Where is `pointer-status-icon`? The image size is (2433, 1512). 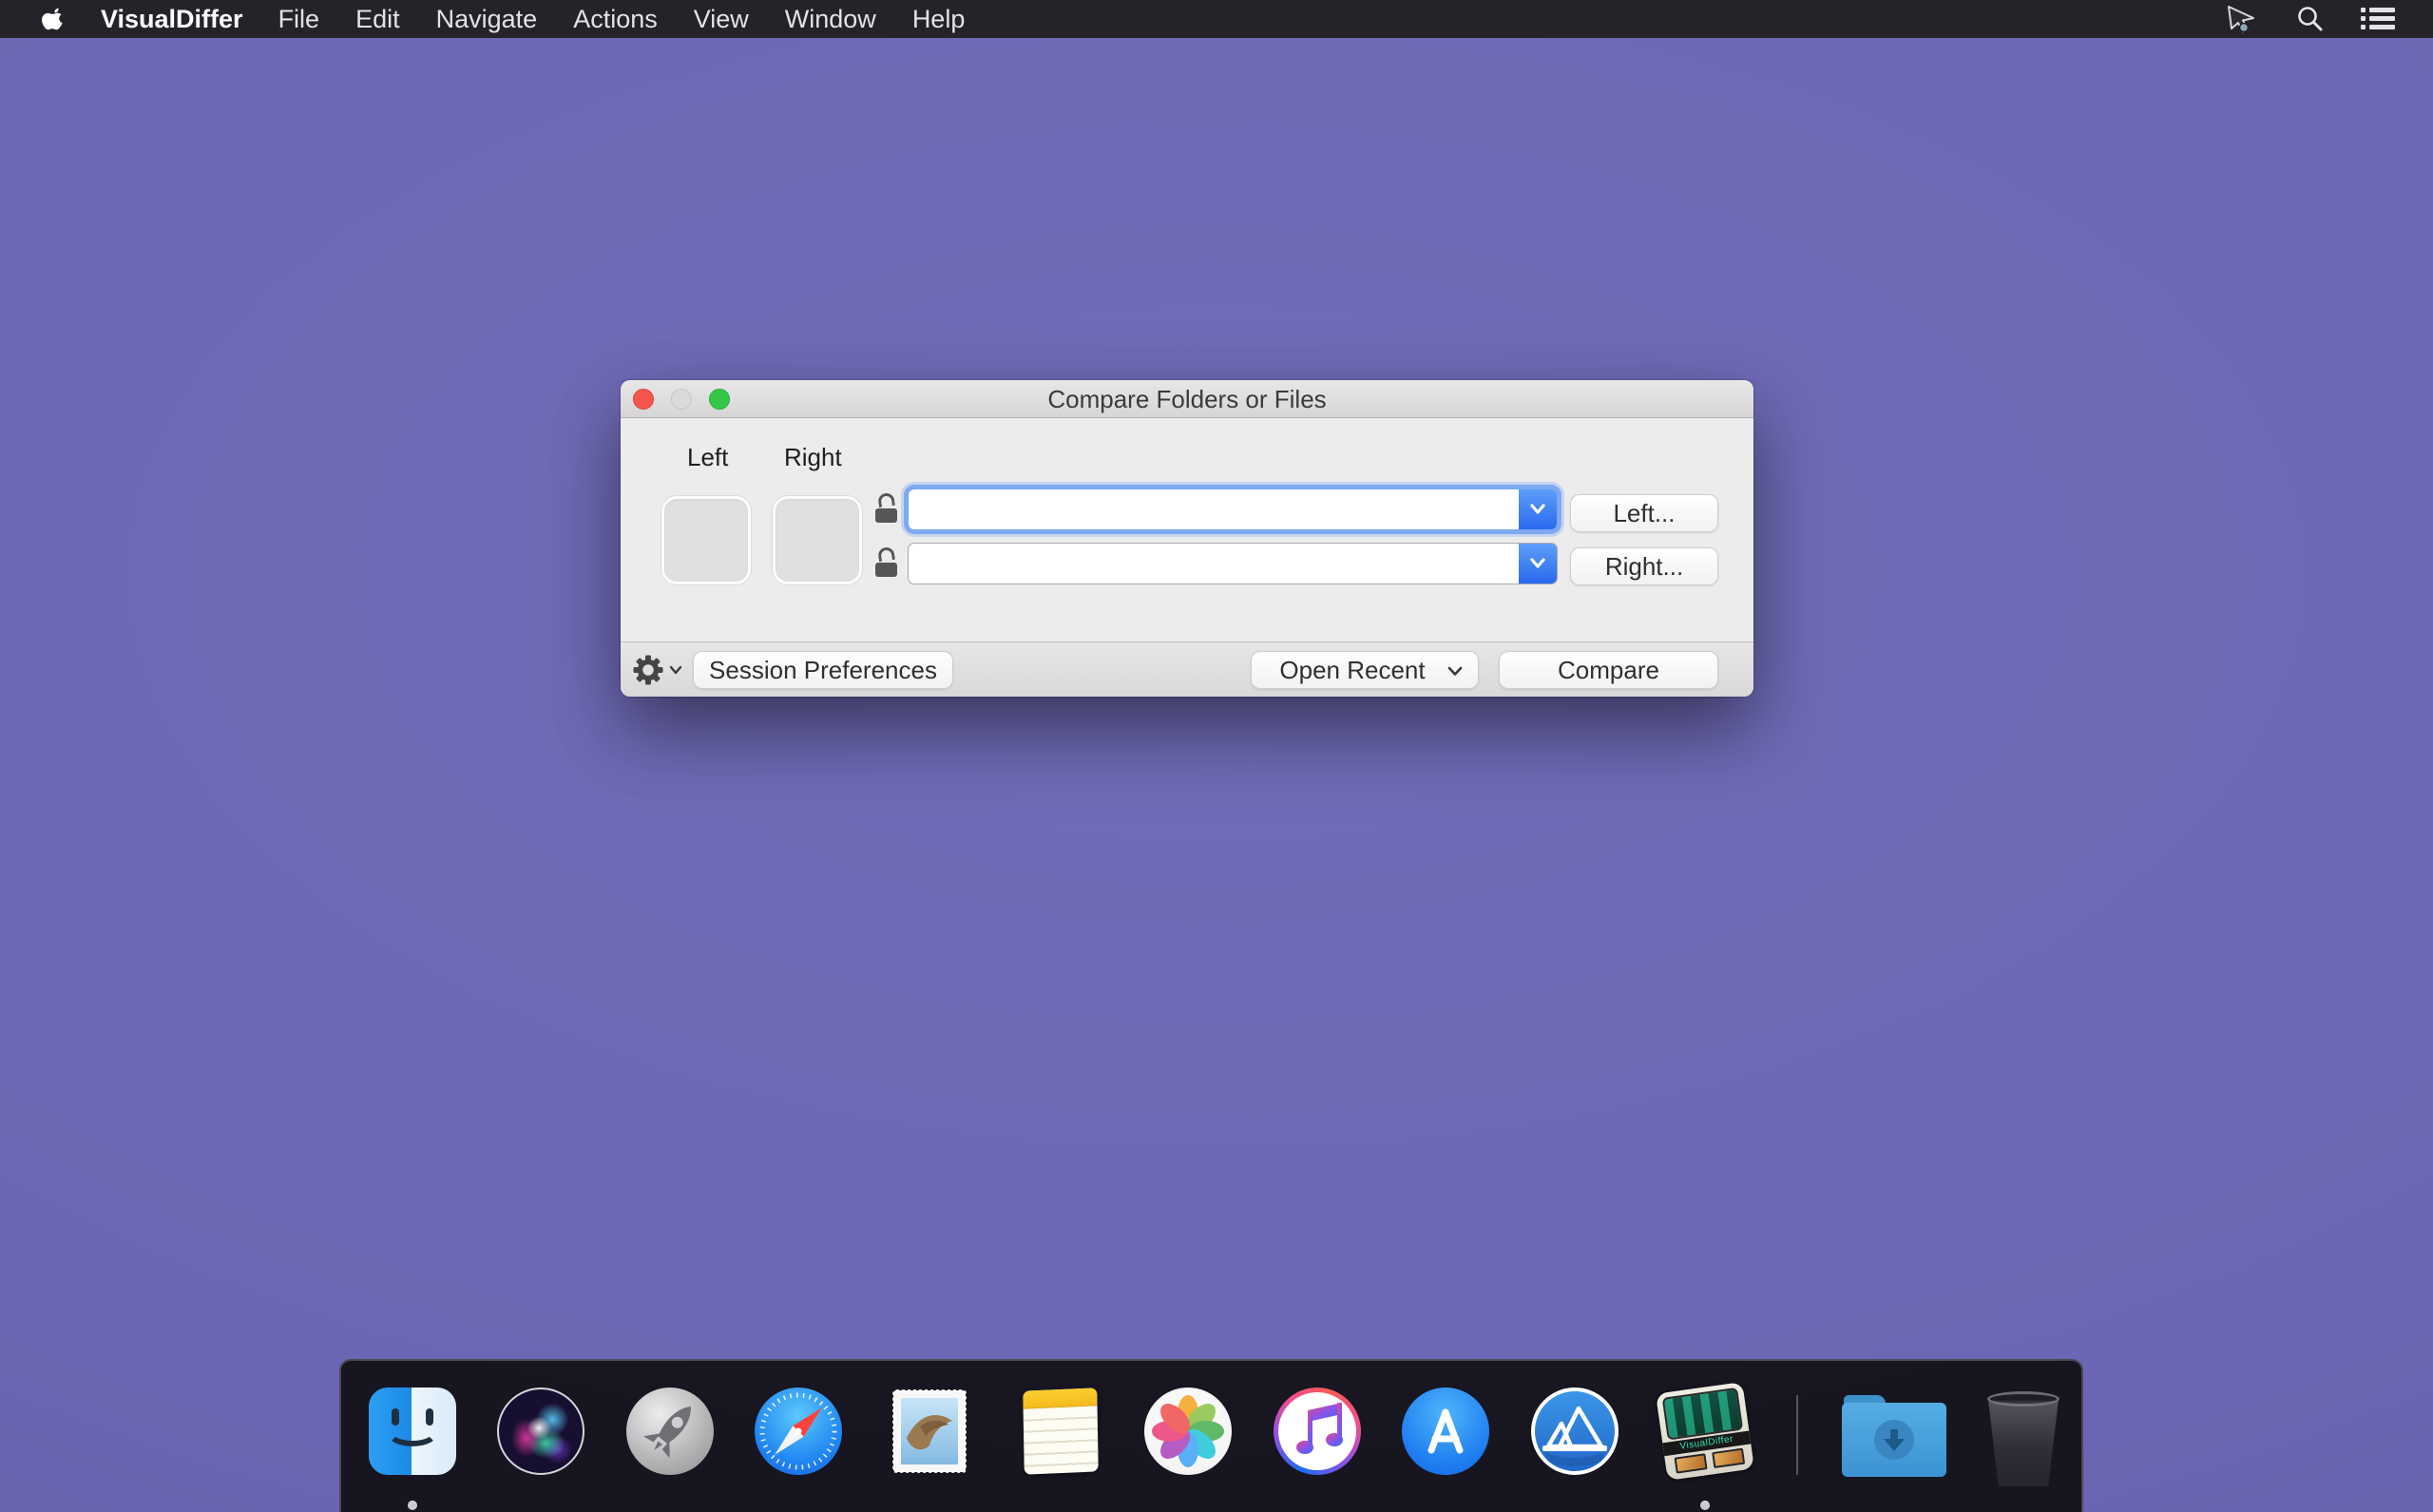 pointer-status-icon is located at coordinates (2241, 19).